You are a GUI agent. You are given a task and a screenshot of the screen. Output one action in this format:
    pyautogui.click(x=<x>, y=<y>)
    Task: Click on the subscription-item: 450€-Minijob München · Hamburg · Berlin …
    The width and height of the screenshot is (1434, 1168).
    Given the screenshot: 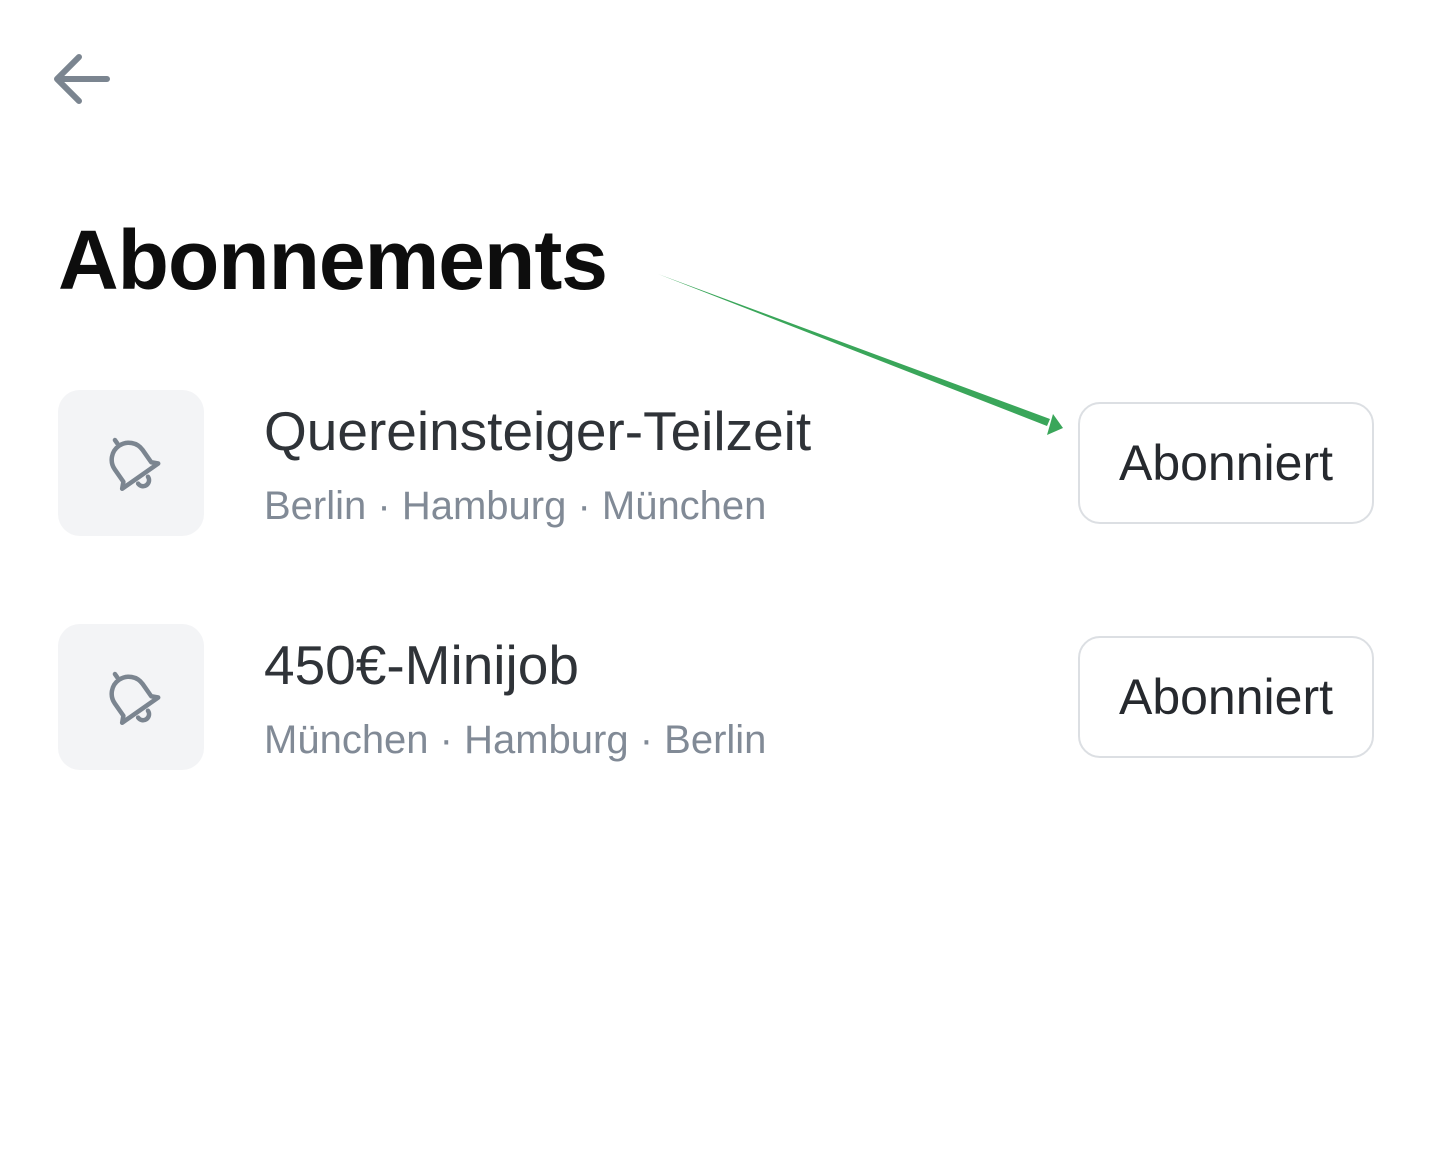 What is the action you would take?
    pyautogui.click(x=717, y=698)
    